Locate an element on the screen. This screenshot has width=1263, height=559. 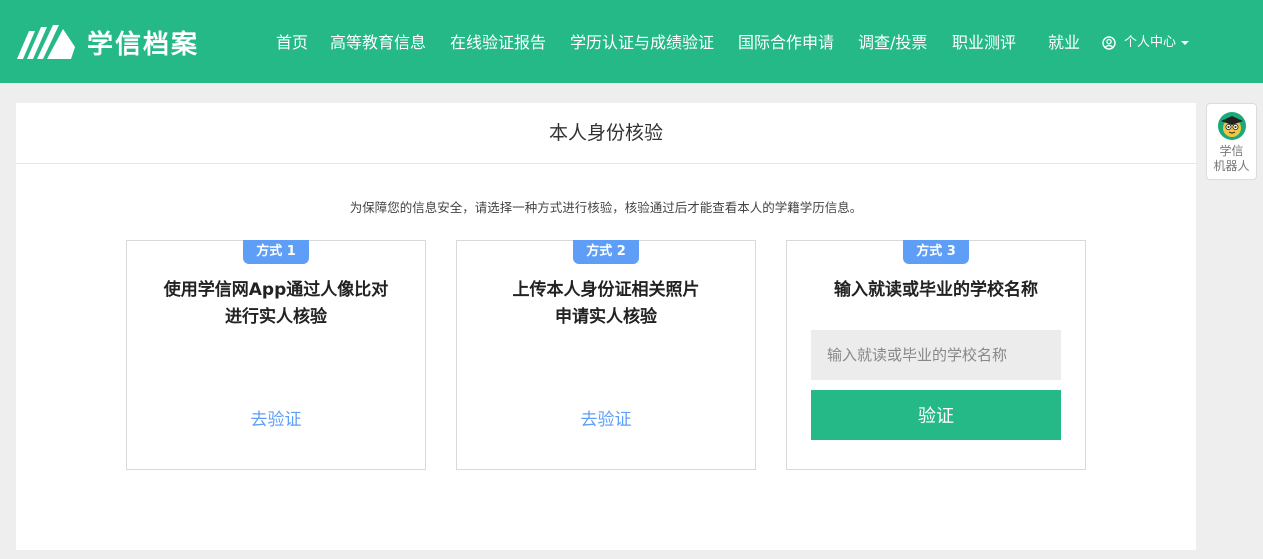
nav-item-survey: 调查/投票 is located at coordinates (892, 43).